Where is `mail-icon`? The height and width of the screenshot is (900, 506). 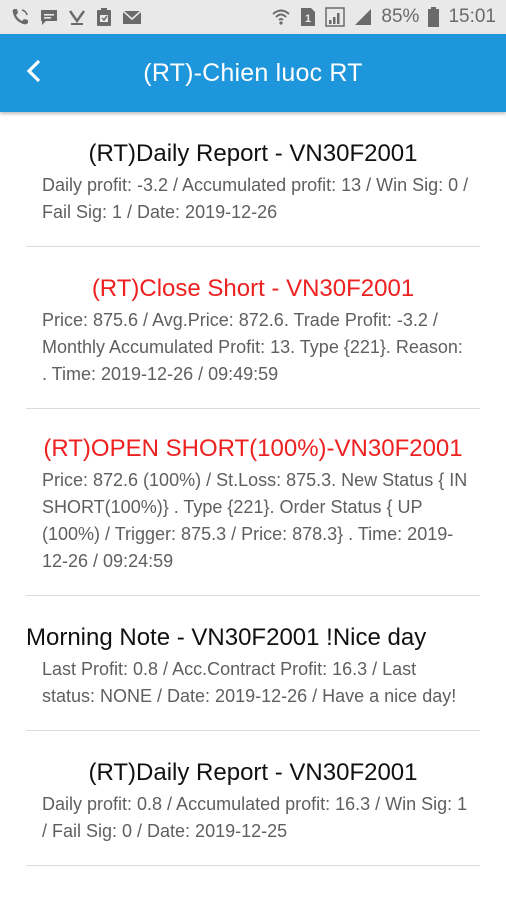
mail-icon is located at coordinates (132, 17).